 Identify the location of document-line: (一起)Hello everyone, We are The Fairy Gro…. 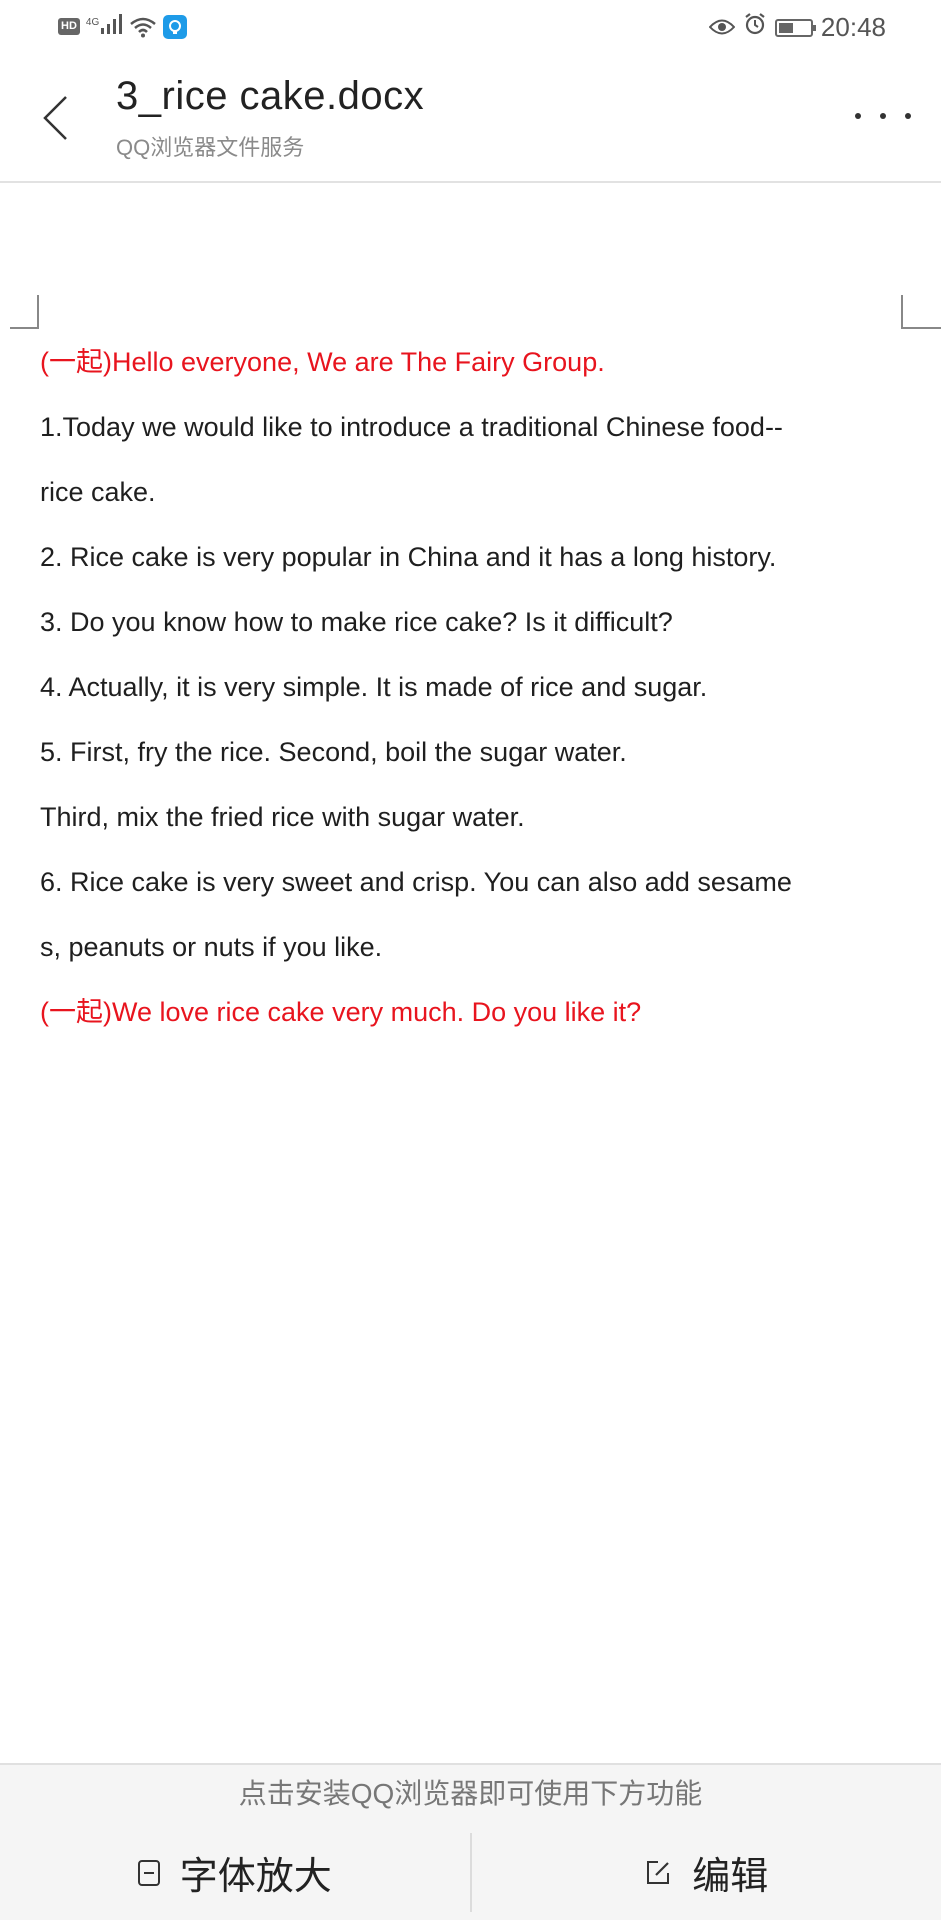
(322, 362).